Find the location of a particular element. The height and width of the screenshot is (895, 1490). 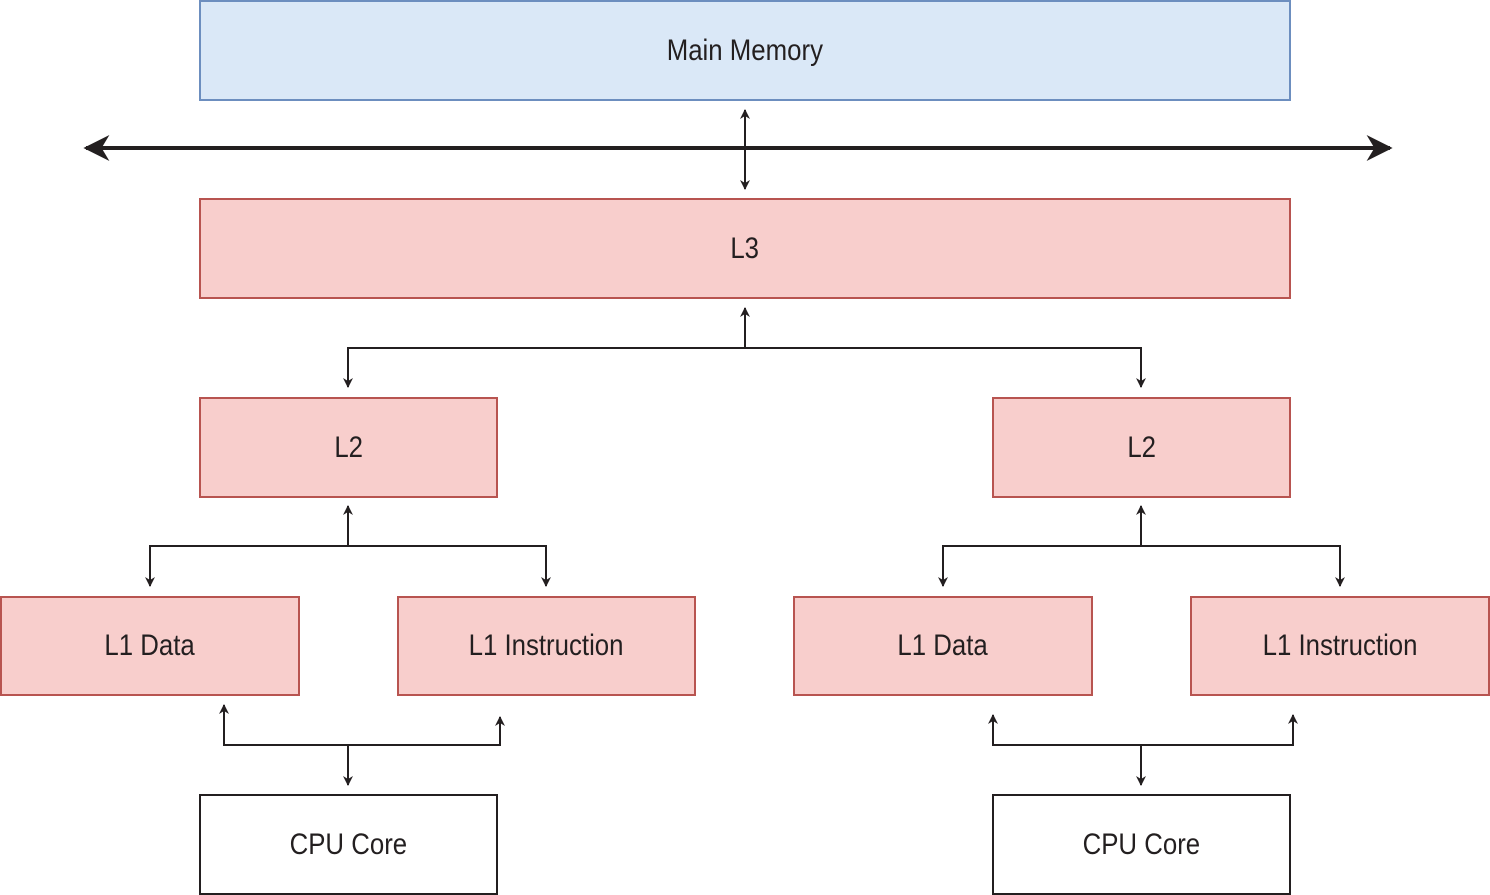

main-memory-label: Main Memory is located at coordinates (745, 50).